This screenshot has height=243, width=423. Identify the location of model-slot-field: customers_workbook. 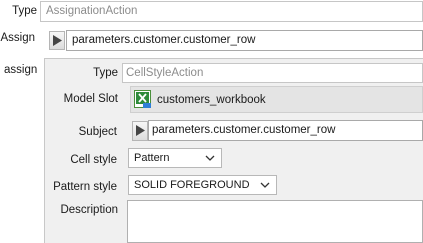
(276, 99).